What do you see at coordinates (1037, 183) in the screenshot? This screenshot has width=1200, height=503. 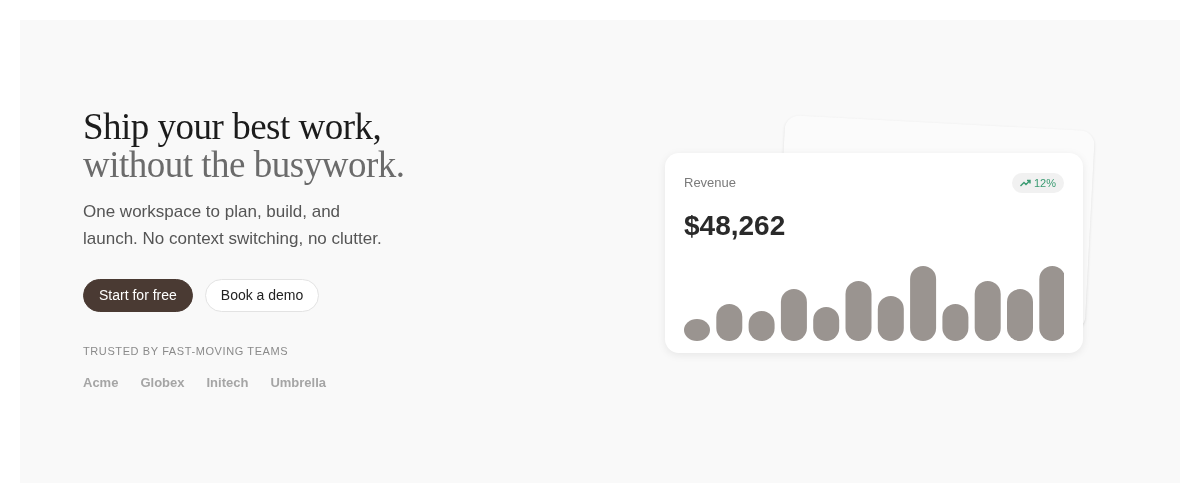 I see `change-badge: 12%` at bounding box center [1037, 183].